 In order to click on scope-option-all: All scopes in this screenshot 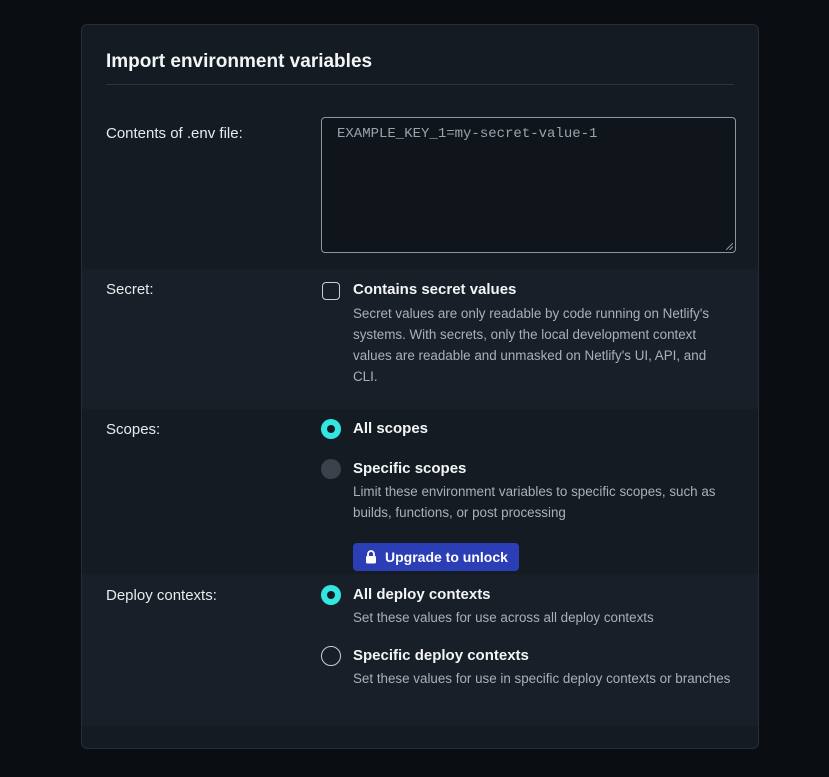, I will do `click(531, 430)`.